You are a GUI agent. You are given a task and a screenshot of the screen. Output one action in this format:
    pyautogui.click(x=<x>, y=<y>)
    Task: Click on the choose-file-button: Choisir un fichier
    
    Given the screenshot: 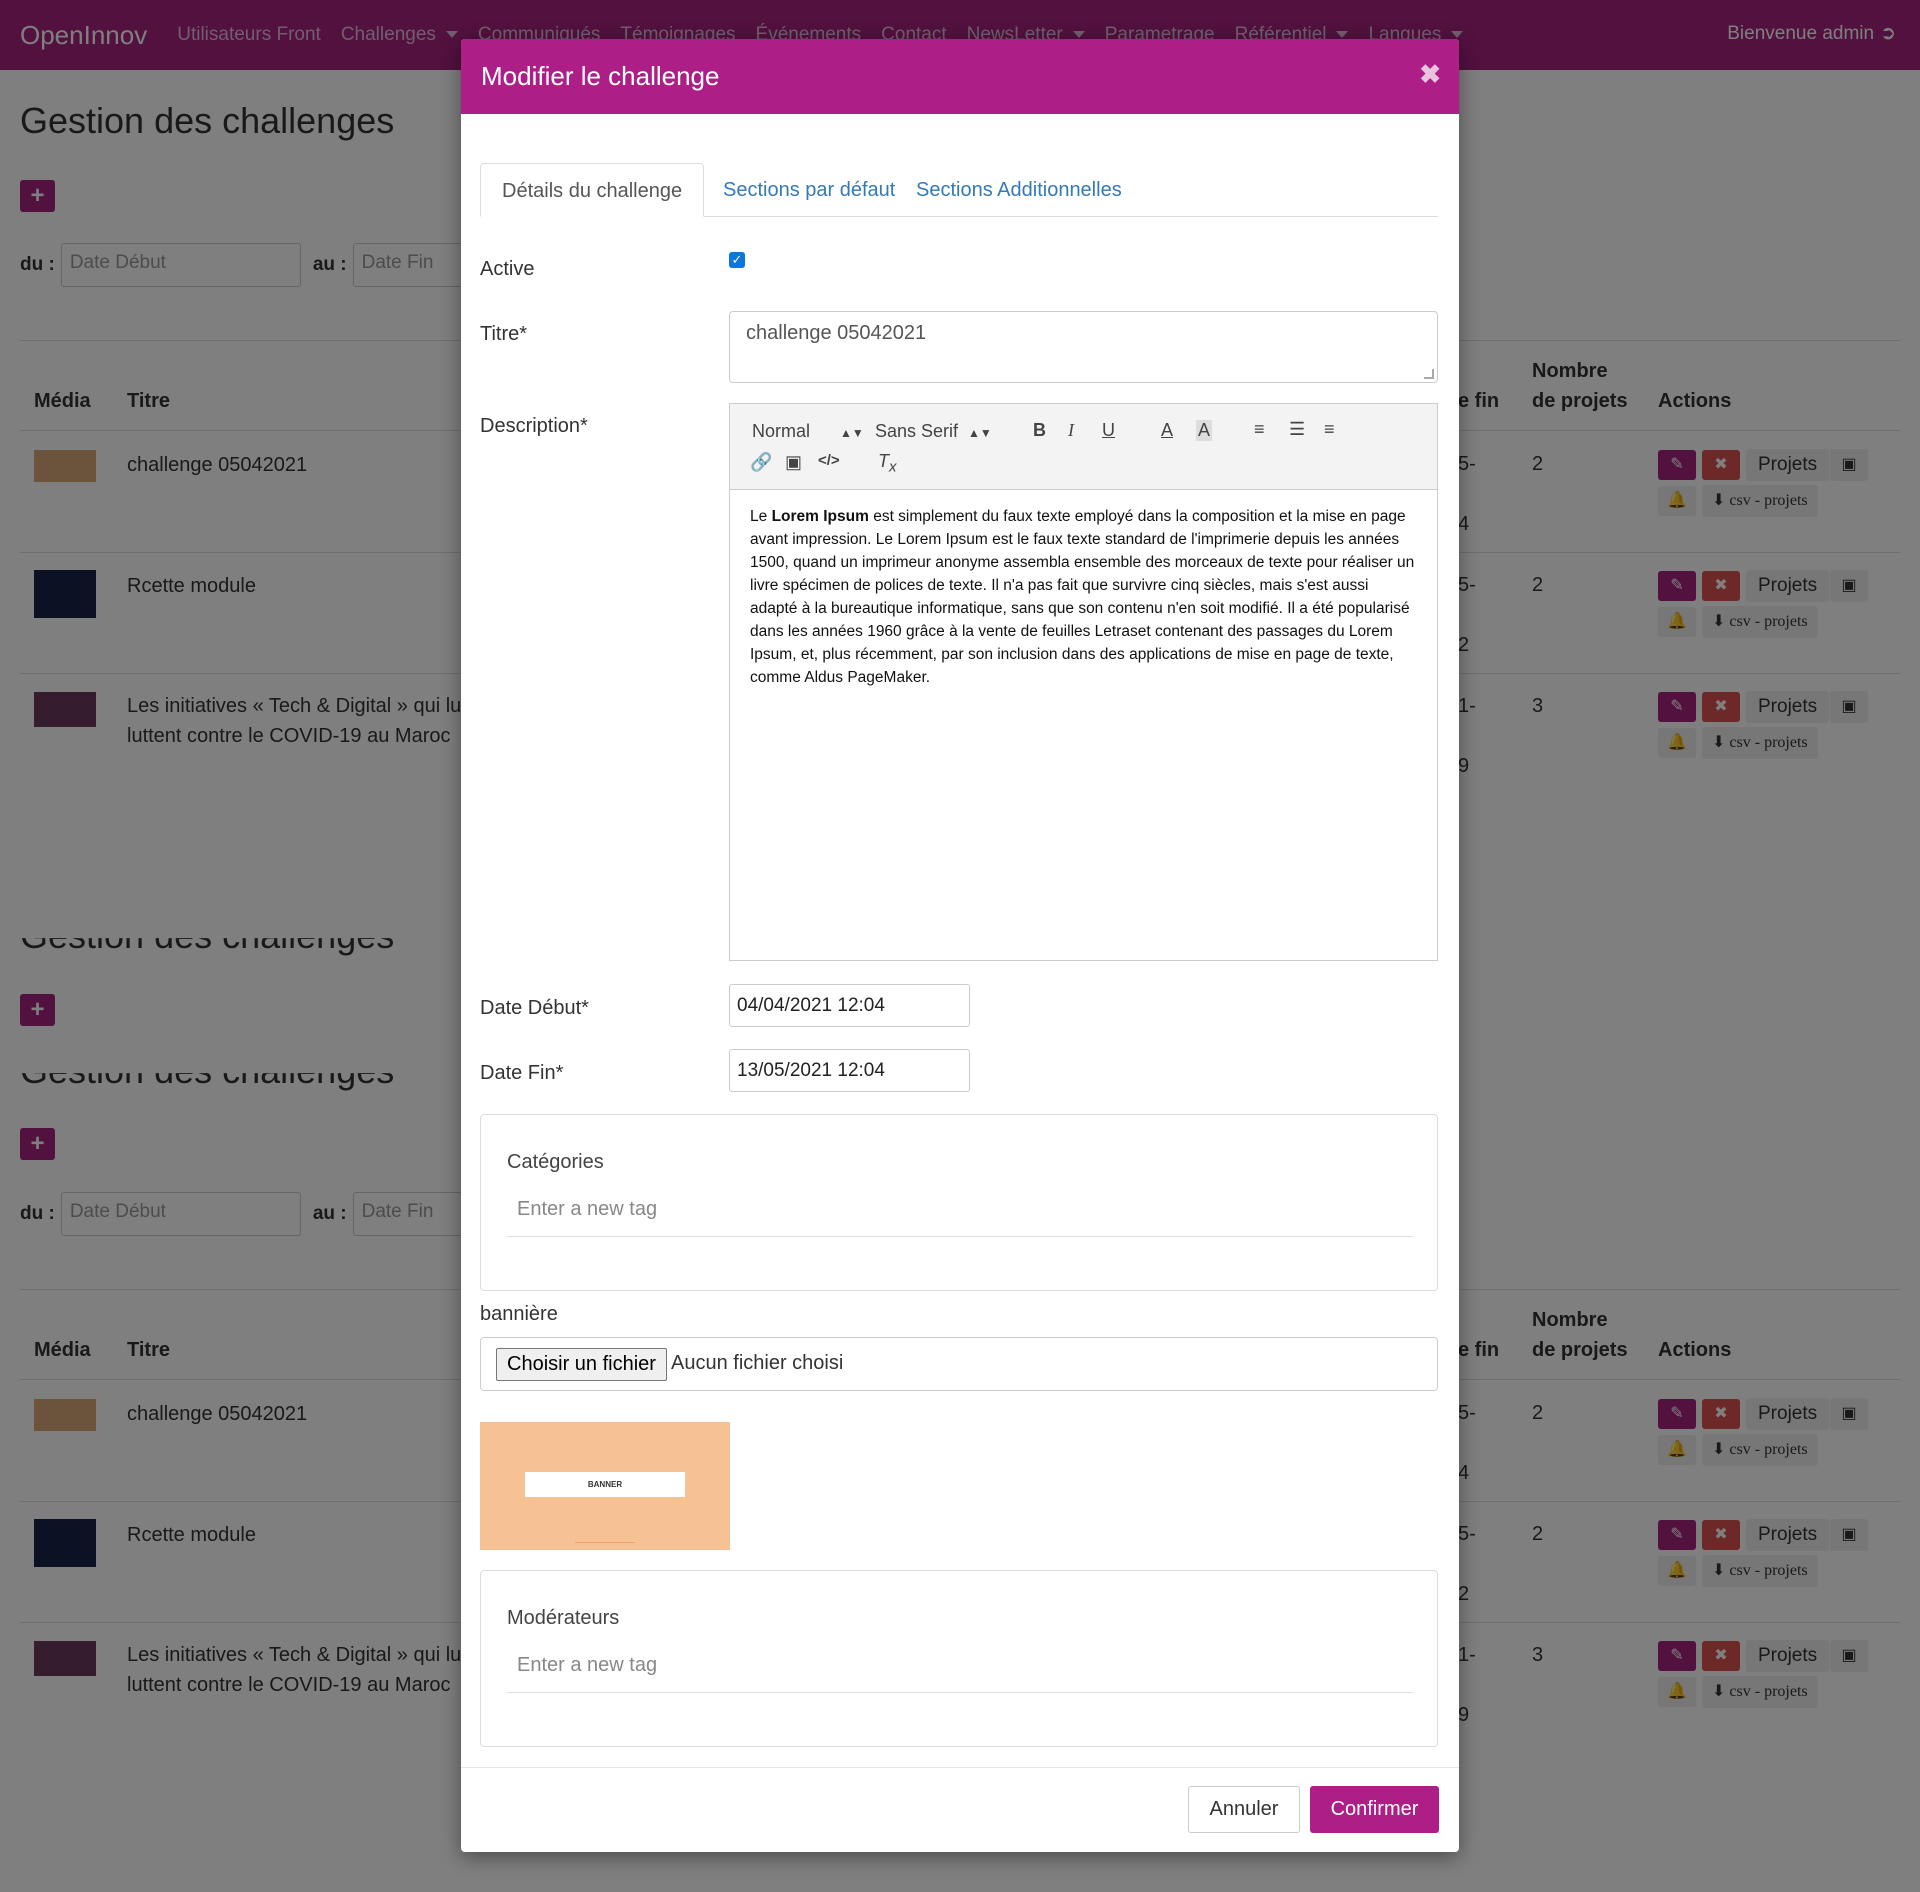 What is the action you would take?
    pyautogui.click(x=581, y=1364)
    